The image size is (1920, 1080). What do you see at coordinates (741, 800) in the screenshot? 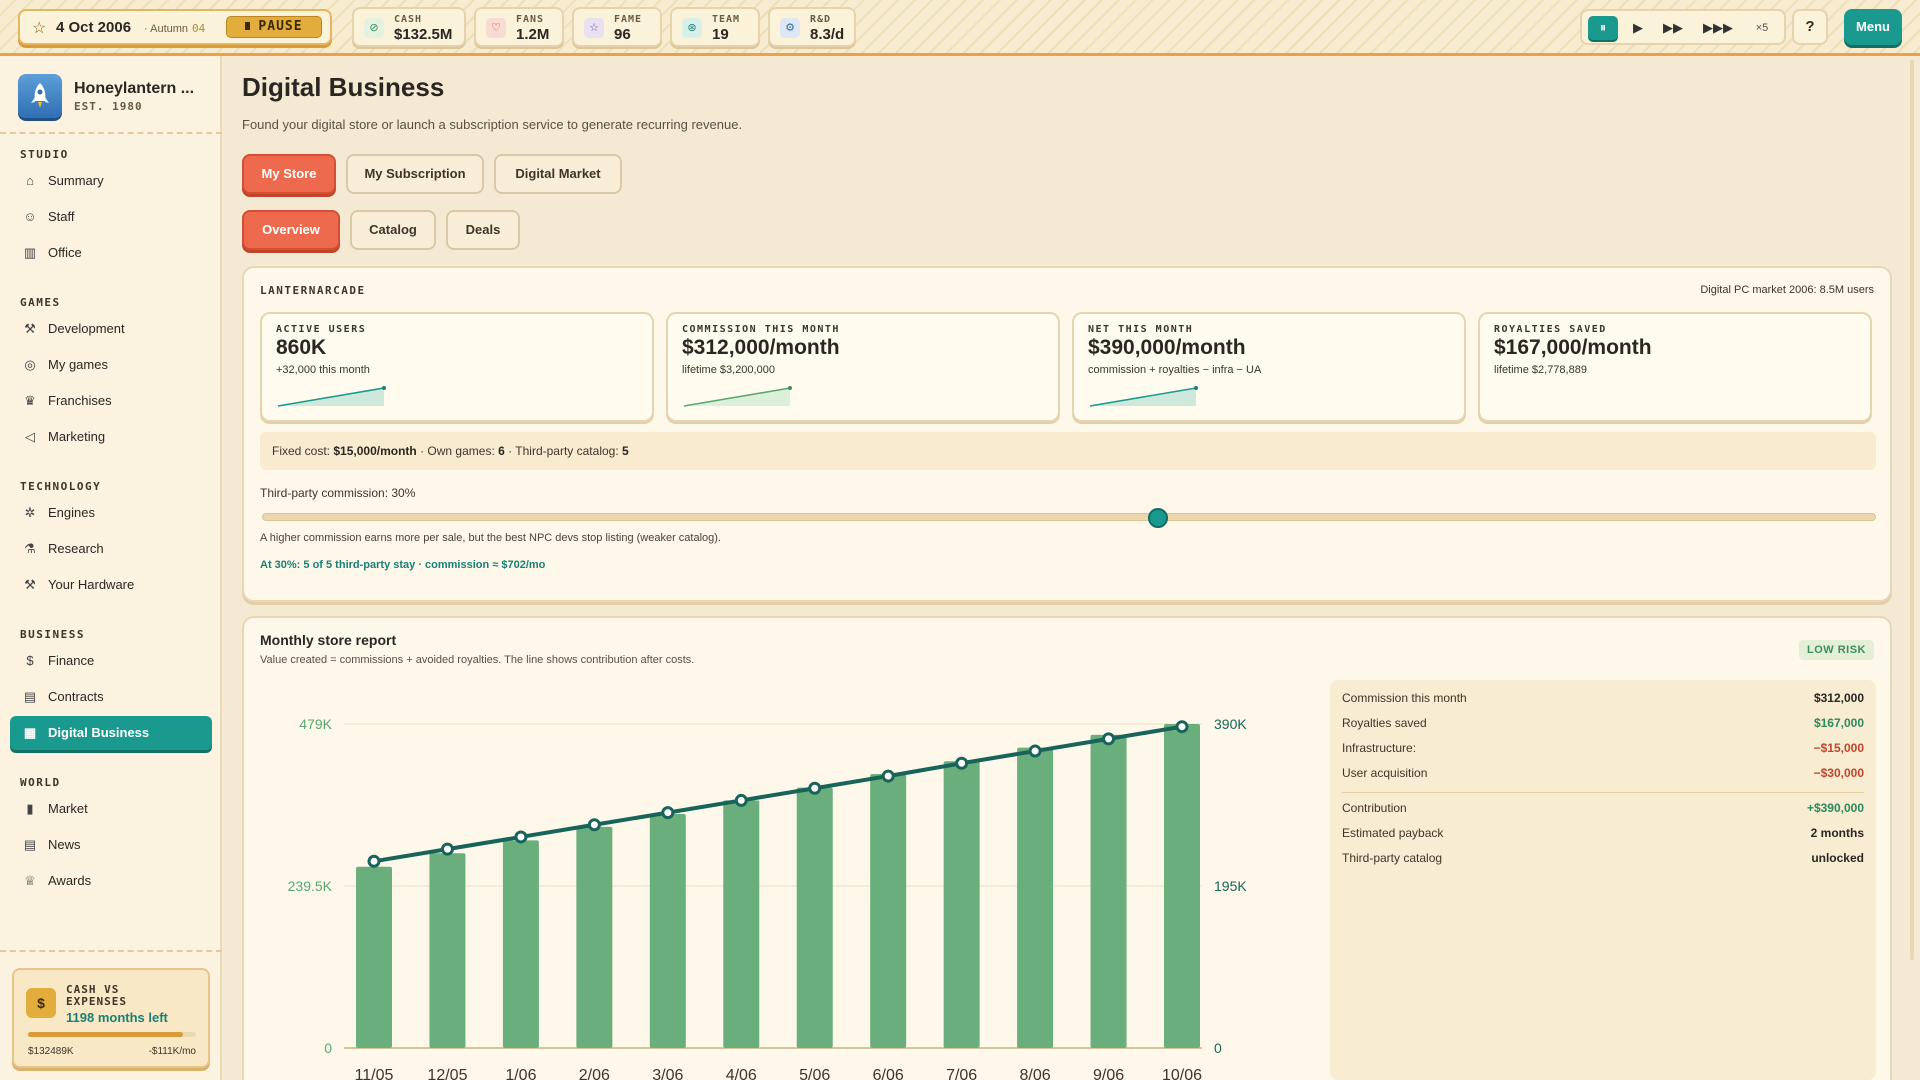
I see `line-point-4/06` at bounding box center [741, 800].